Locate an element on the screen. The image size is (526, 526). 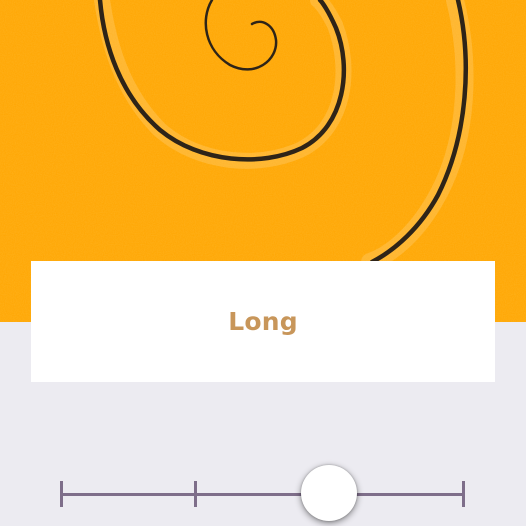
length-slider is located at coordinates (263, 494).